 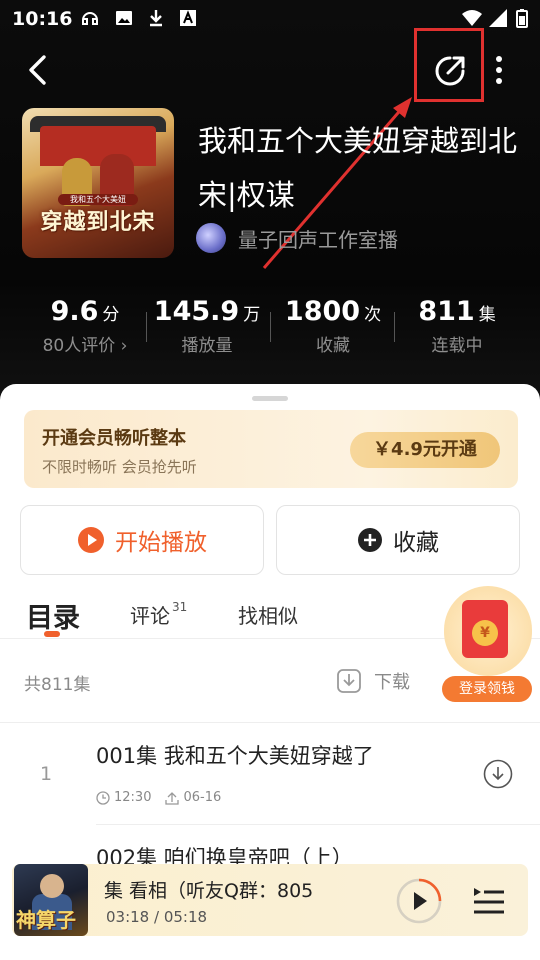 What do you see at coordinates (172, 798) in the screenshot?
I see `upload-icon` at bounding box center [172, 798].